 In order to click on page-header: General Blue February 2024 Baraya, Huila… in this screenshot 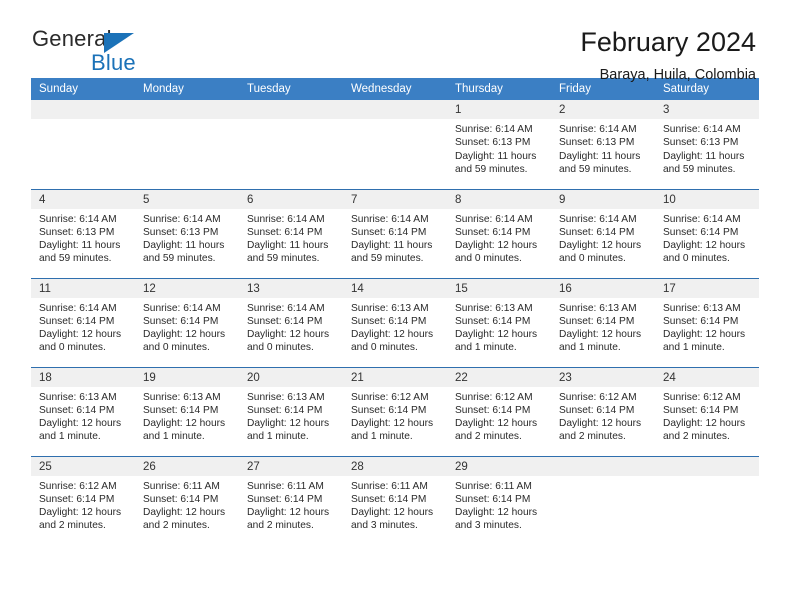, I will do `click(396, 41)`.